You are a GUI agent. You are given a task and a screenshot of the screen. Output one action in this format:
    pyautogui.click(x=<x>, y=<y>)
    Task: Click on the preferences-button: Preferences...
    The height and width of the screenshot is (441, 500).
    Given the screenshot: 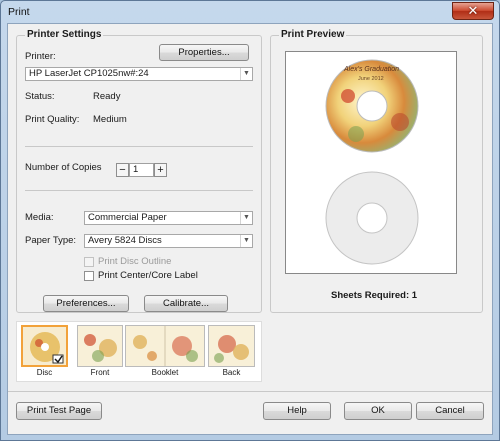 What is the action you would take?
    pyautogui.click(x=86, y=303)
    